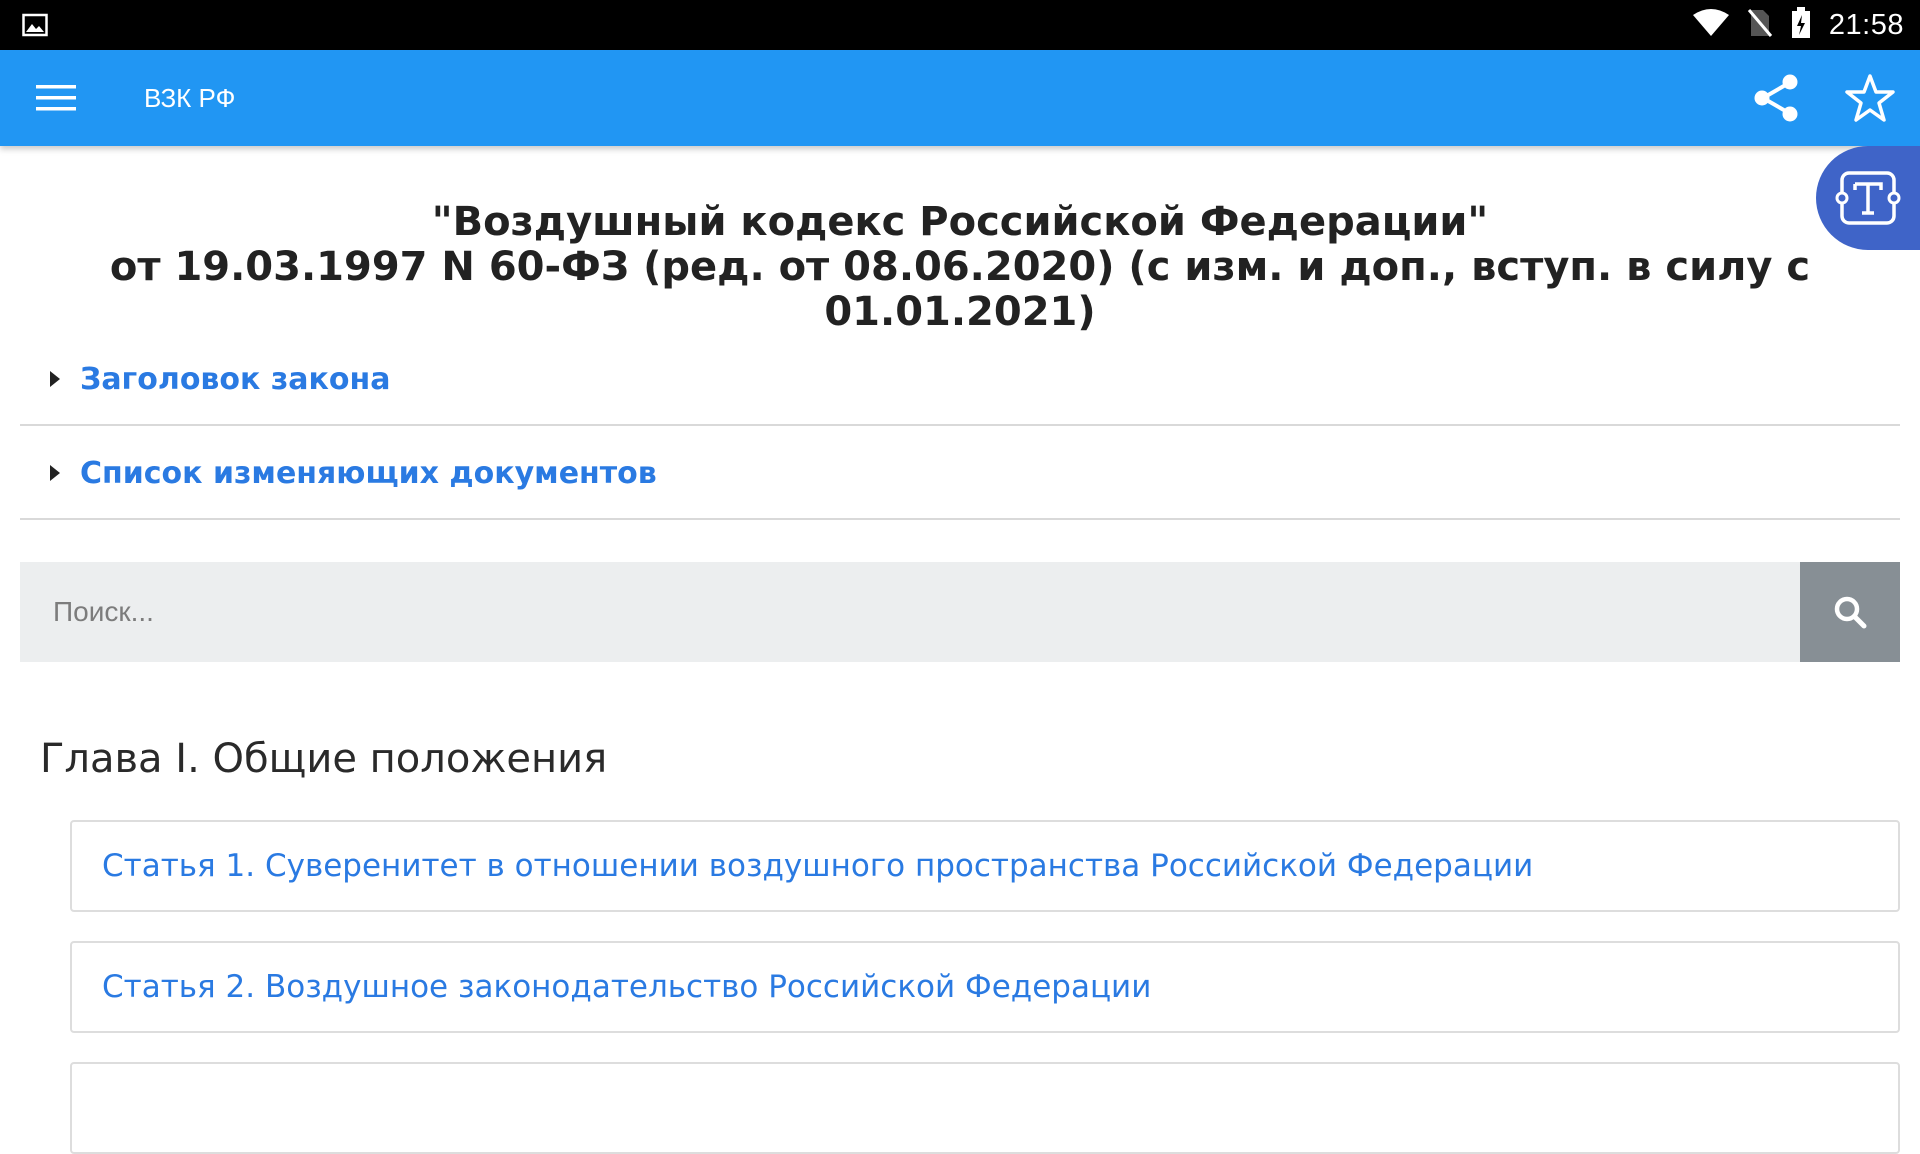 The image size is (1920, 1154). I want to click on favorite-button, so click(1870, 98).